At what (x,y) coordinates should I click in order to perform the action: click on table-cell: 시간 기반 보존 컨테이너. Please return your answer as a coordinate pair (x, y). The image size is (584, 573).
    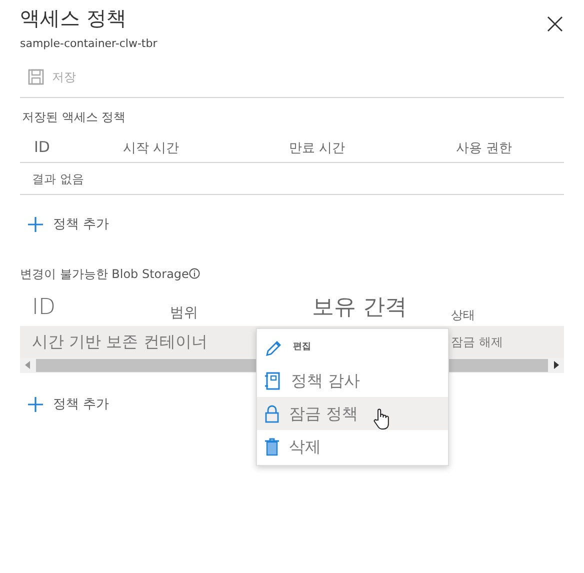
    Looking at the image, I should click on (120, 341).